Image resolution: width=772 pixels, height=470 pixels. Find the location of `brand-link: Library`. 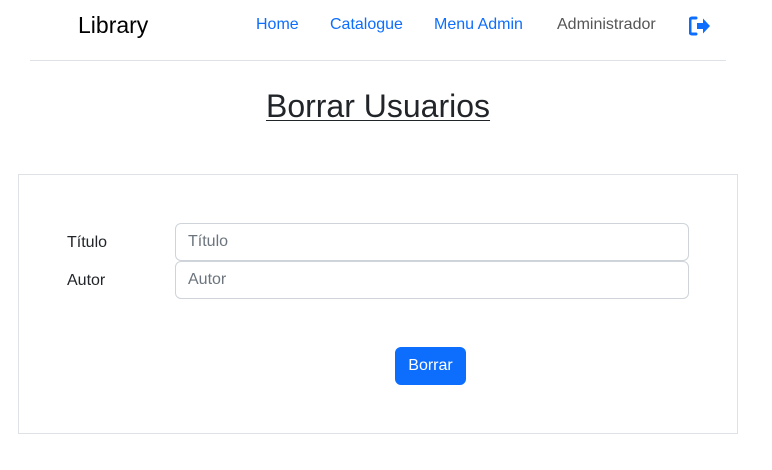

brand-link: Library is located at coordinates (113, 25).